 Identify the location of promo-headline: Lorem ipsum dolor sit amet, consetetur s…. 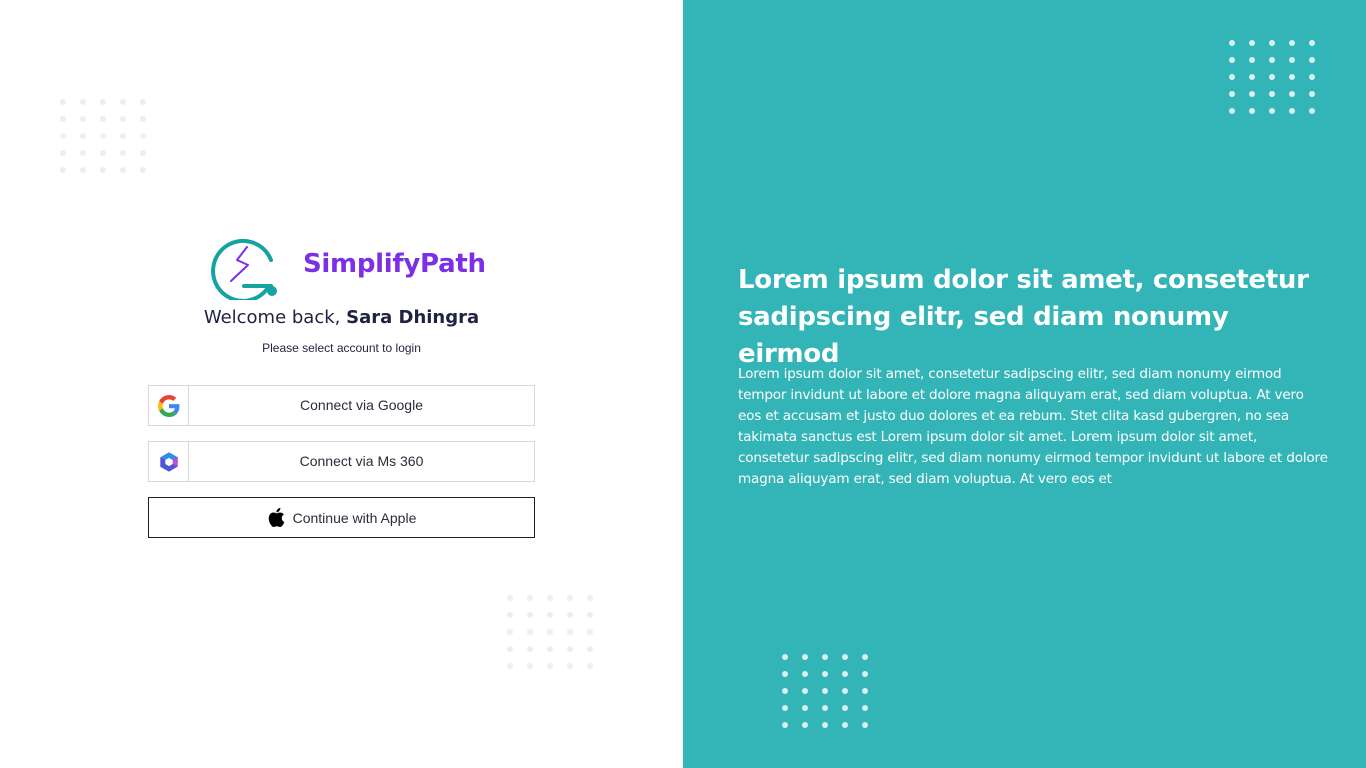
(1023, 317).